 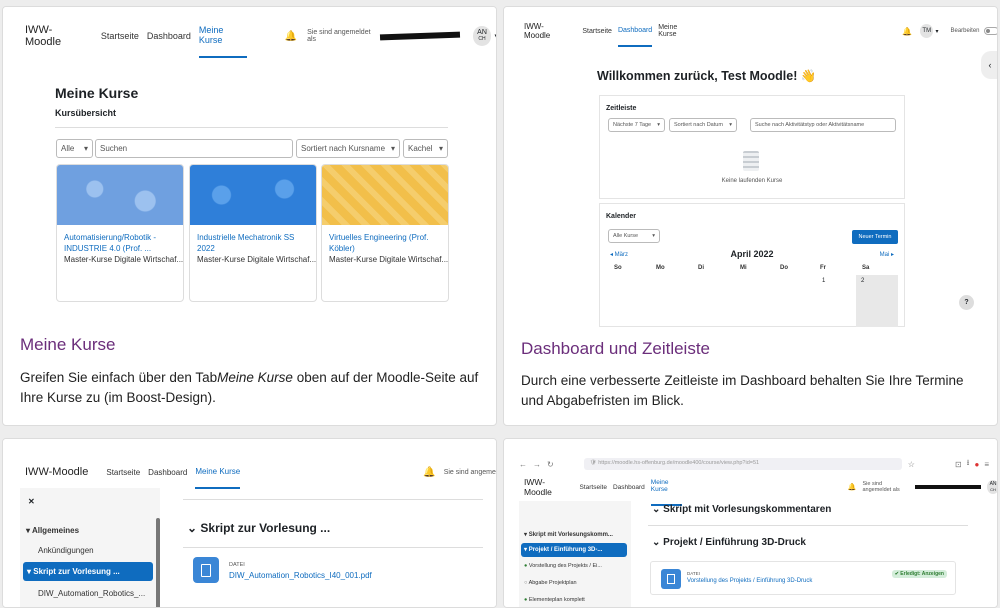 I want to click on calendar-course-select: Alle Kurse ▾, so click(x=634, y=236).